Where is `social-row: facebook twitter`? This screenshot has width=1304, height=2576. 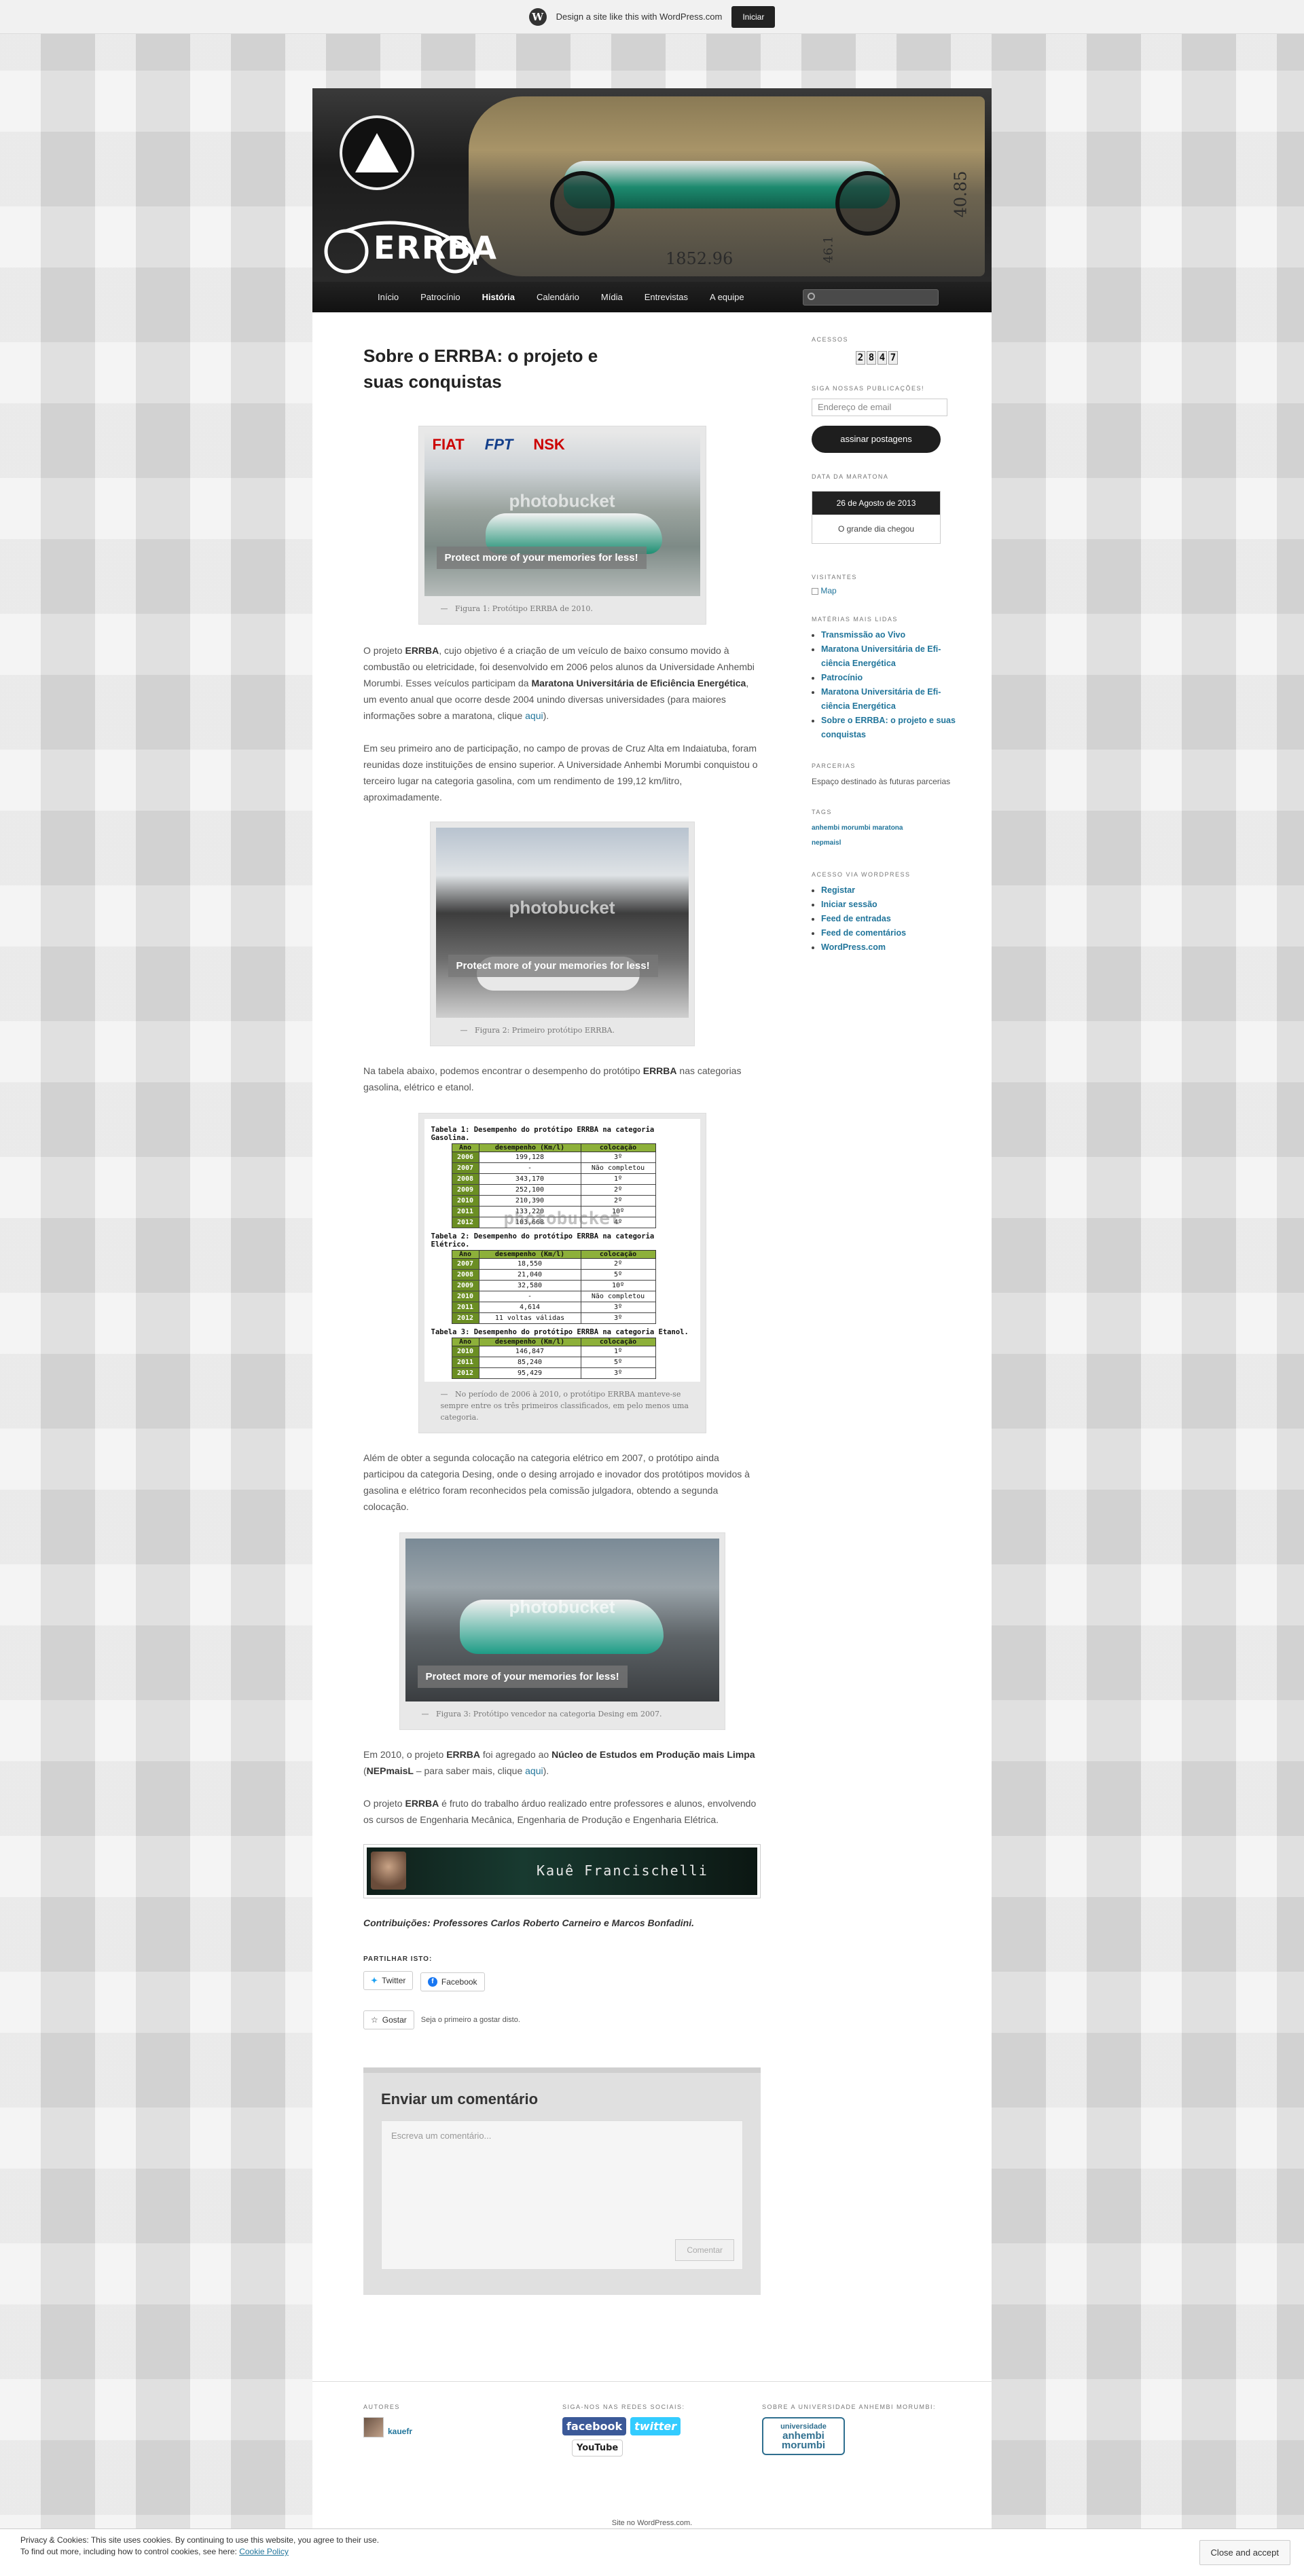
social-row: facebook twitter is located at coordinates (623, 2426).